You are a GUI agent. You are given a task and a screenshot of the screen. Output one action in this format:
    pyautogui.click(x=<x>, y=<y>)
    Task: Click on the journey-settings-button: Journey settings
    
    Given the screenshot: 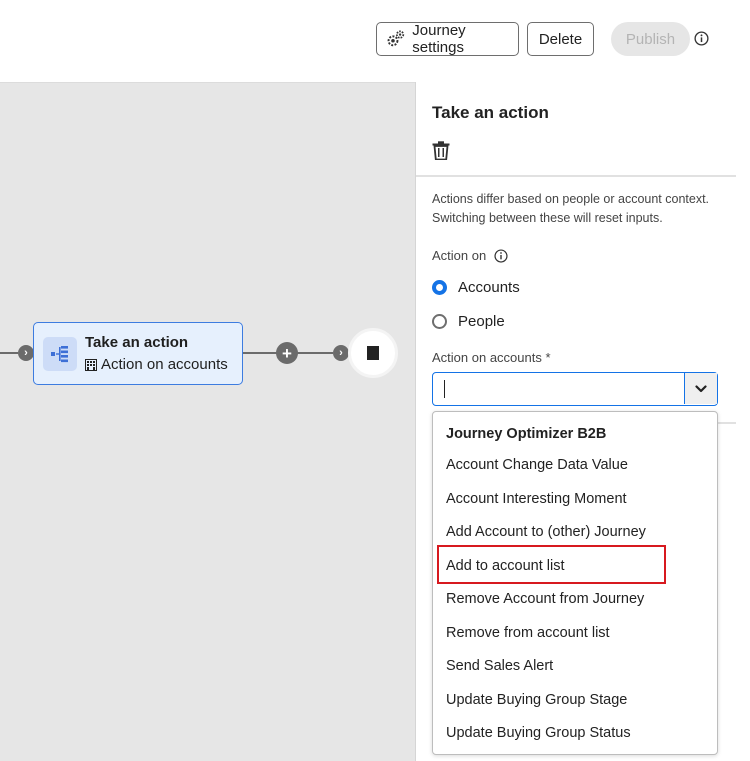 What is the action you would take?
    pyautogui.click(x=447, y=39)
    